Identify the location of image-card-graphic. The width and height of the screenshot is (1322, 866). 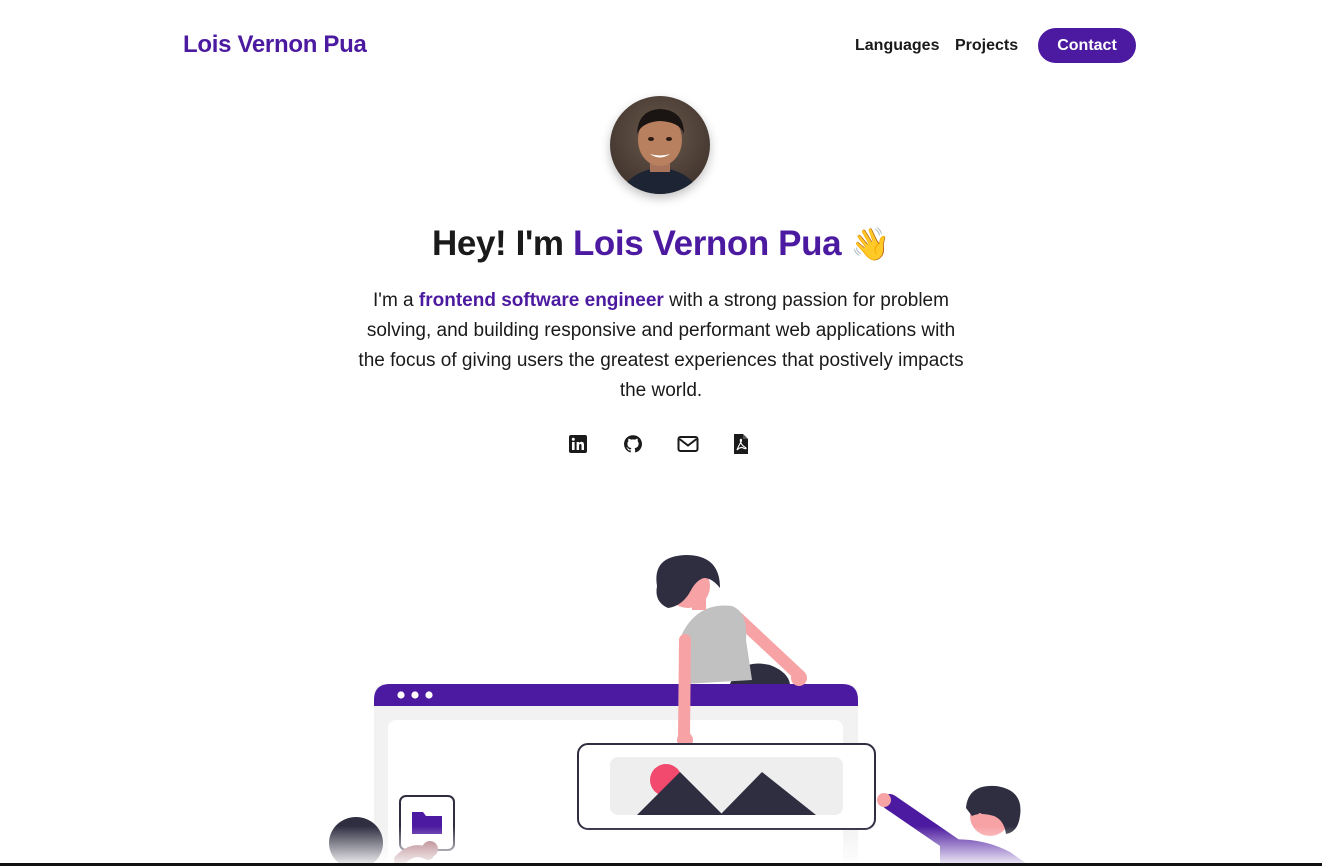
(726, 786).